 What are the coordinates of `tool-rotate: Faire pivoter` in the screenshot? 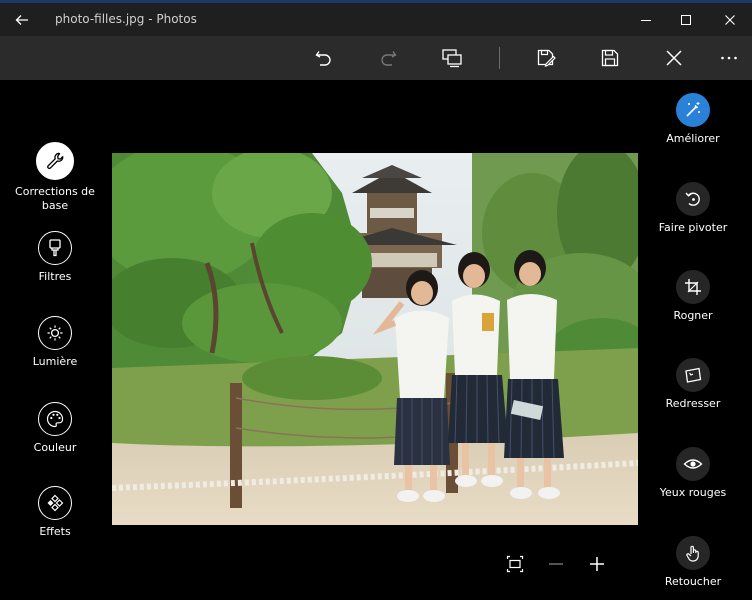 It's located at (693, 208).